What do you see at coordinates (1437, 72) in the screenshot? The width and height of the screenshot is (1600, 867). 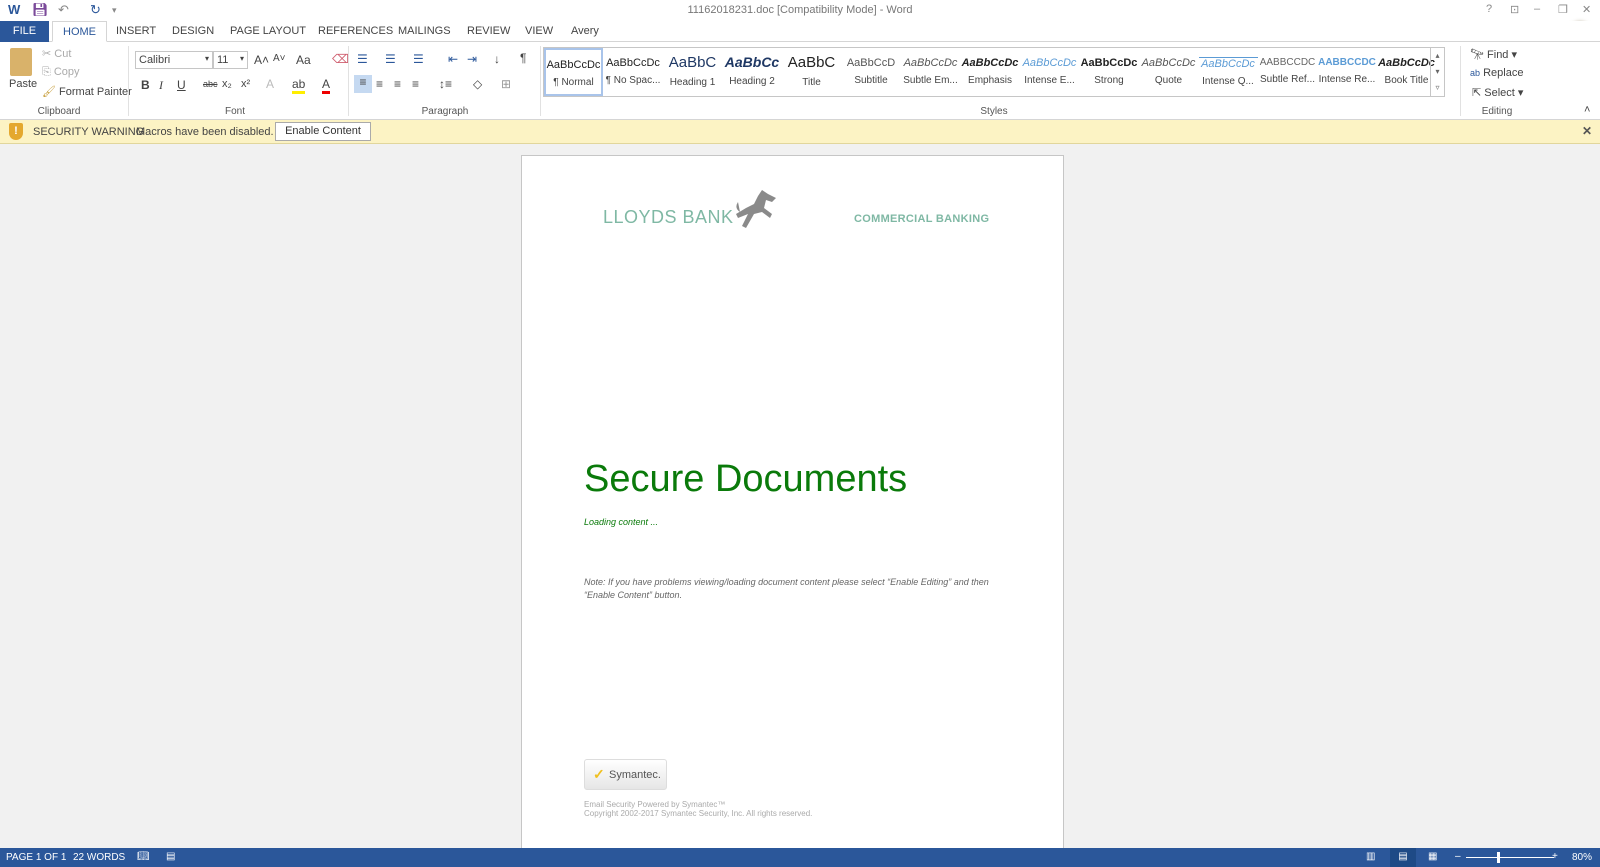 I see `styles-scroll: ▴ ▾ ▿` at bounding box center [1437, 72].